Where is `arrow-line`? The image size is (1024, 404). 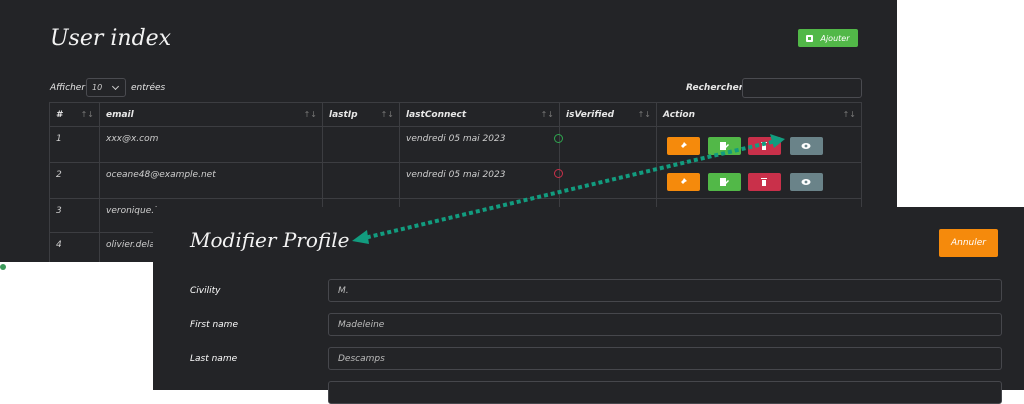 arrow-line is located at coordinates (568, 190).